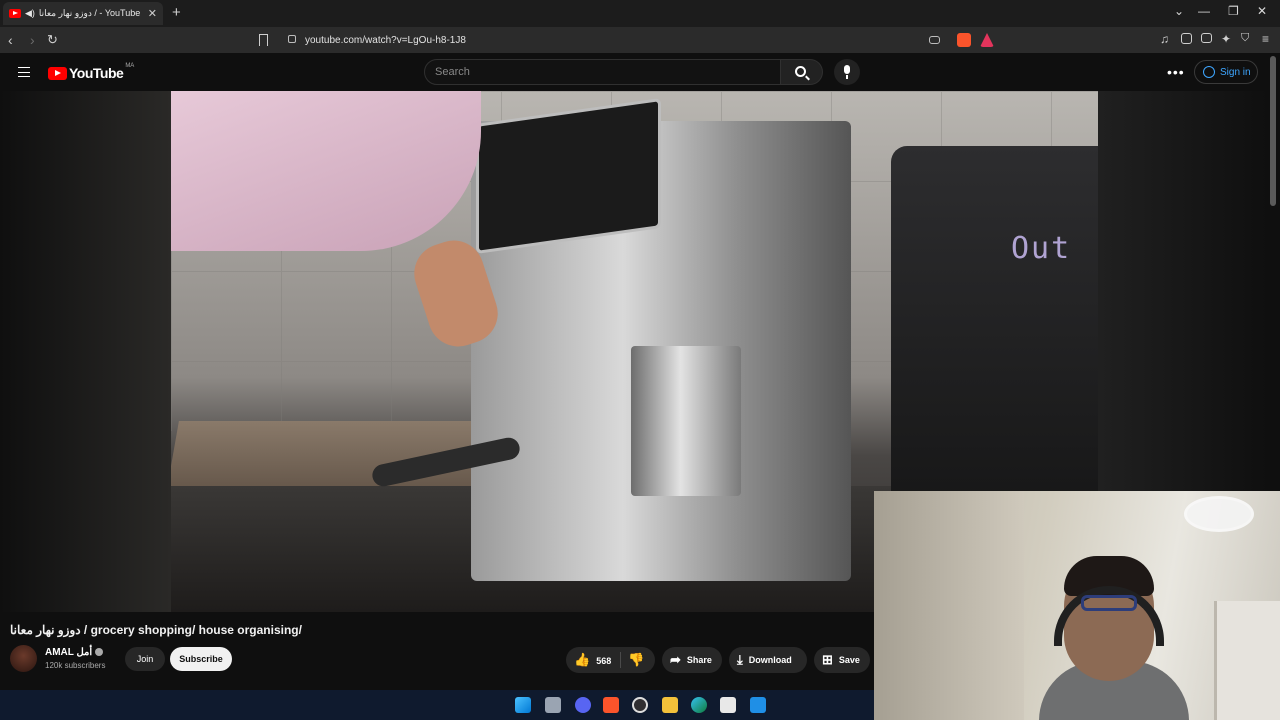  I want to click on site-info-icon, so click(292, 39).